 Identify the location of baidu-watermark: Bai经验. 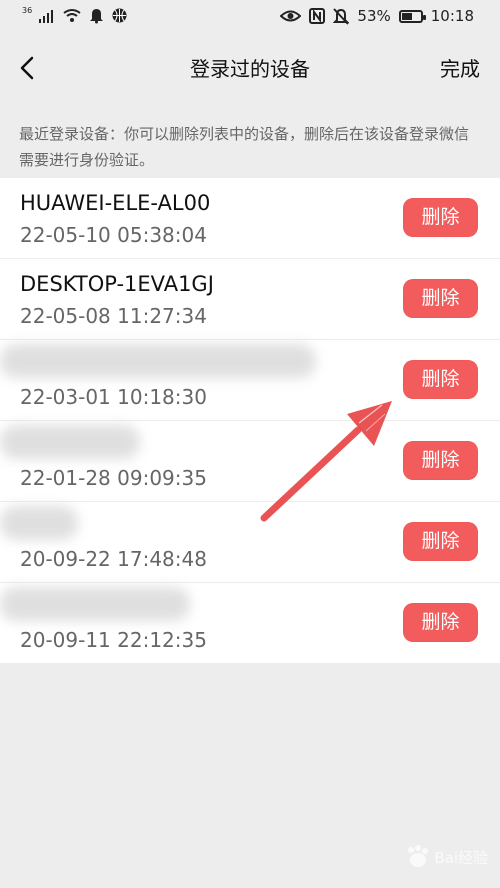
(443, 857).